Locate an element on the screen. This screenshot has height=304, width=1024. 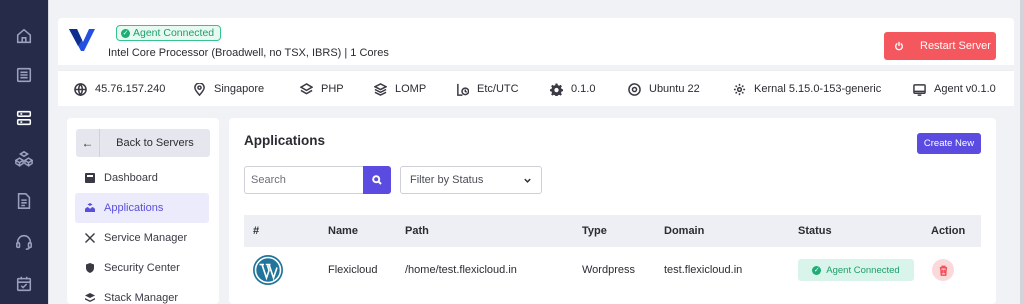
status-filter-label: Filter by Status is located at coordinates (447, 180).